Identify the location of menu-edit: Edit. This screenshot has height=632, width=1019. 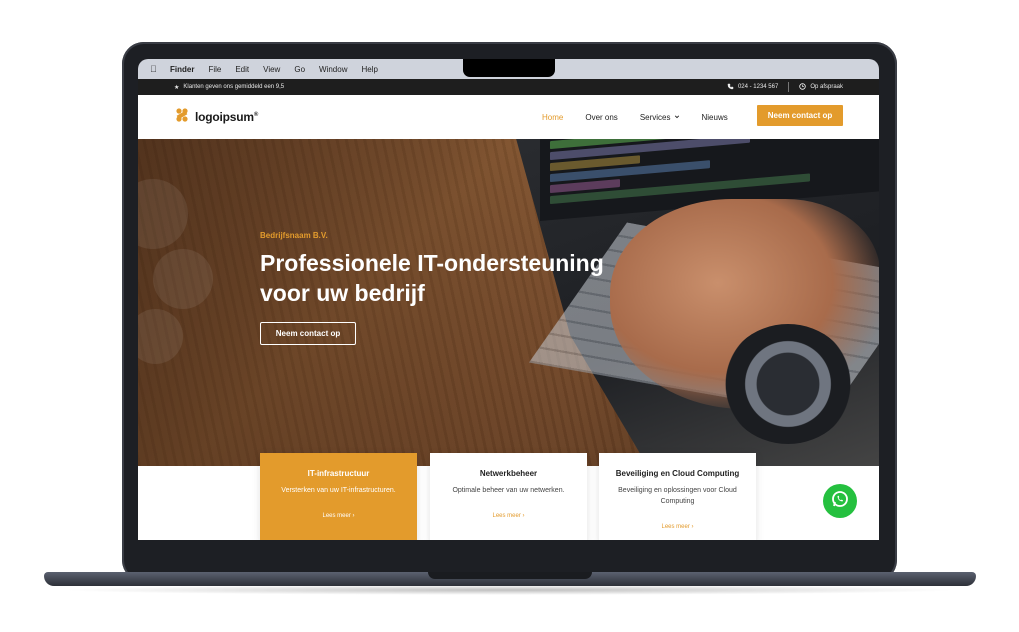
(242, 69).